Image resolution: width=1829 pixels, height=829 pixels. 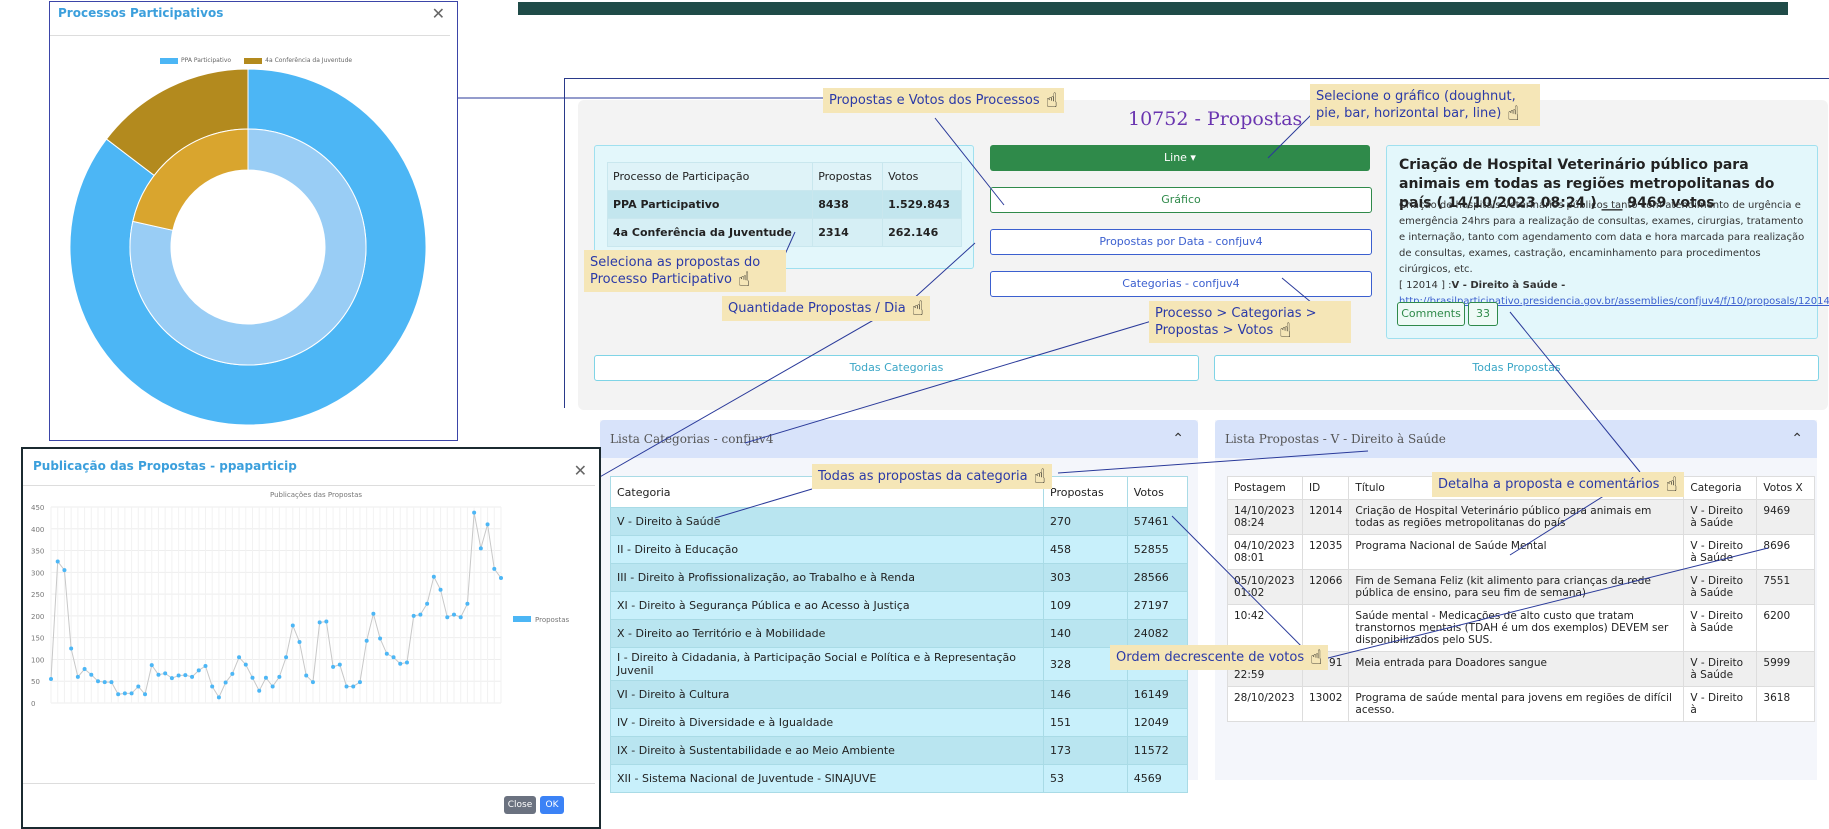 I want to click on annotation-proposals-votes: Propostas e Votos dos Processos ☝, so click(x=943, y=100).